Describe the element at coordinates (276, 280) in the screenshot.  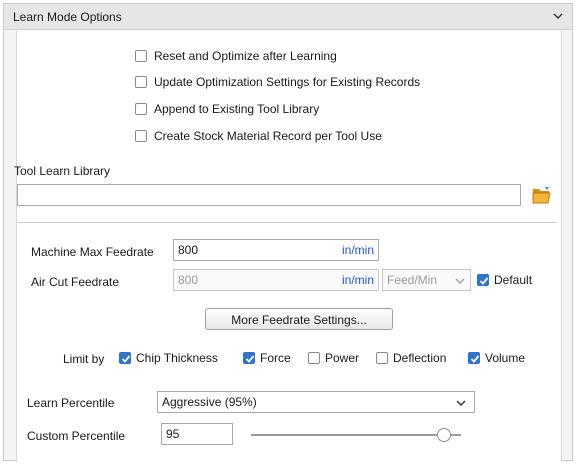
I see `air-cut-input: 800 in/min` at that location.